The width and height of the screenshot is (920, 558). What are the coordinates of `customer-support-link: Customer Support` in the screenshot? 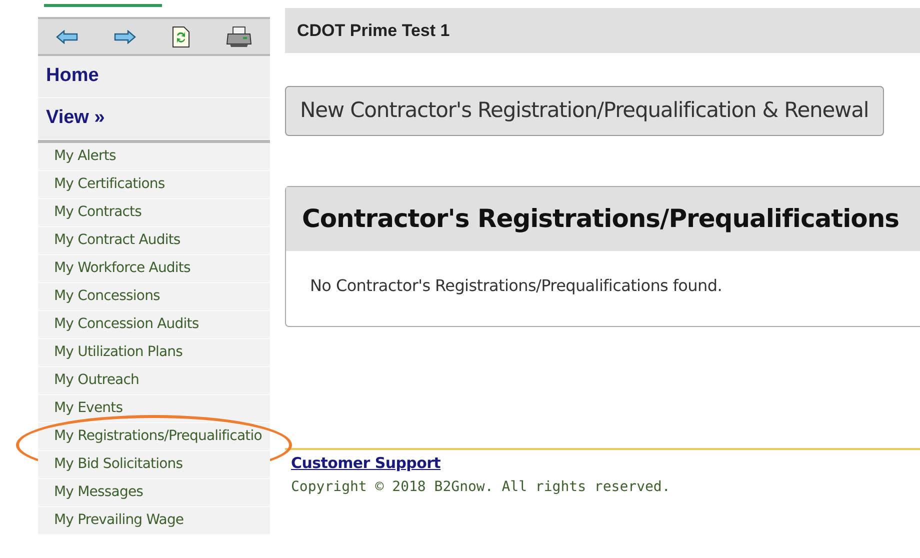 It's located at (366, 463).